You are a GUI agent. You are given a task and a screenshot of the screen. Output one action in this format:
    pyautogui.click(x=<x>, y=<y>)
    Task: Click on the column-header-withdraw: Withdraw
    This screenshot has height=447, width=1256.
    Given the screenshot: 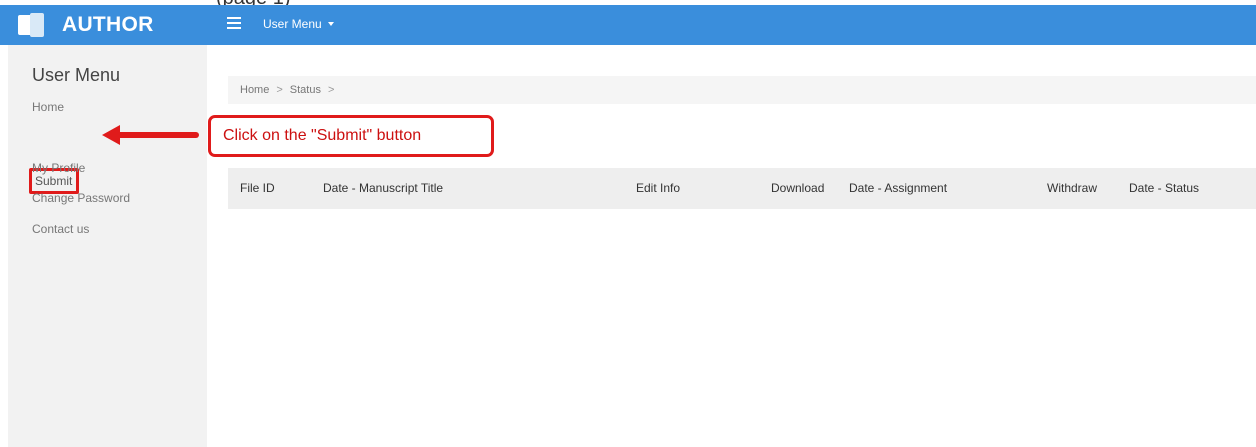 What is the action you would take?
    pyautogui.click(x=1072, y=188)
    